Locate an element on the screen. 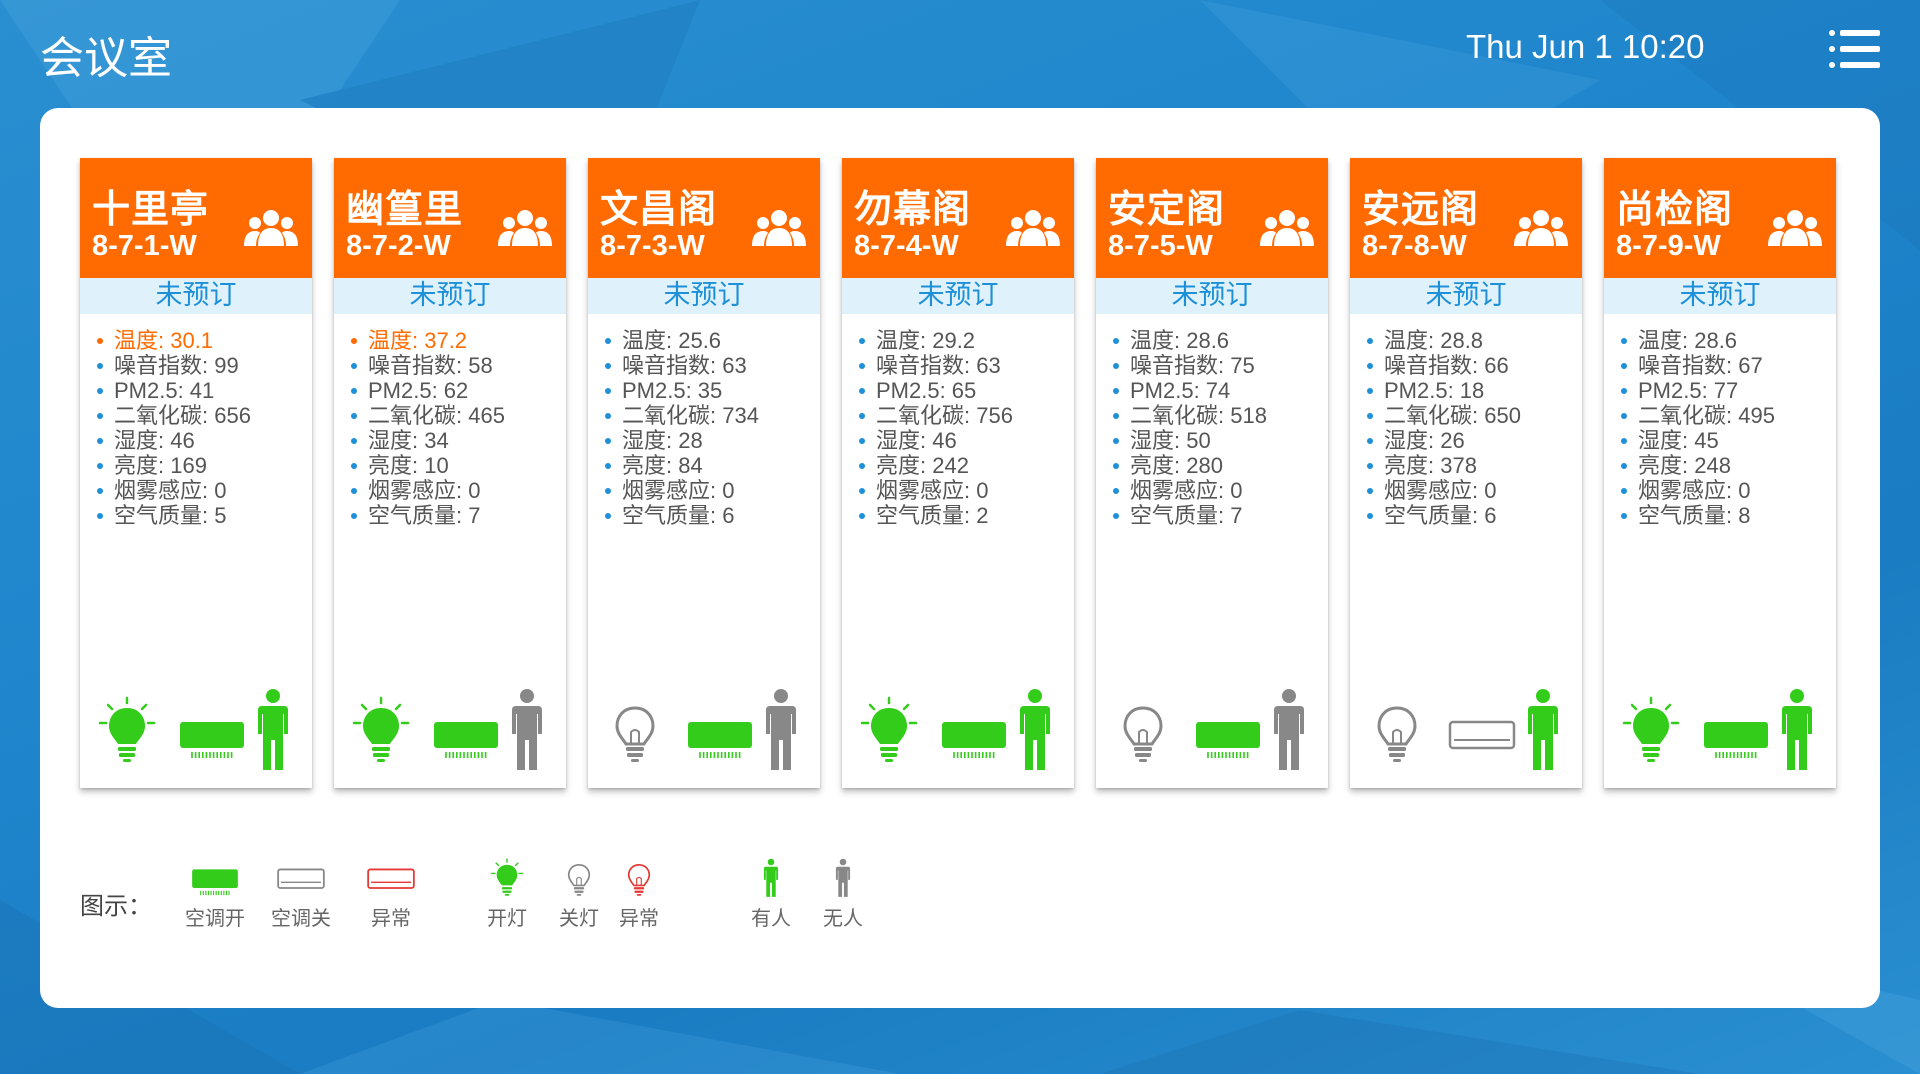  legend-item-person-present: 有人 is located at coordinates (771, 894).